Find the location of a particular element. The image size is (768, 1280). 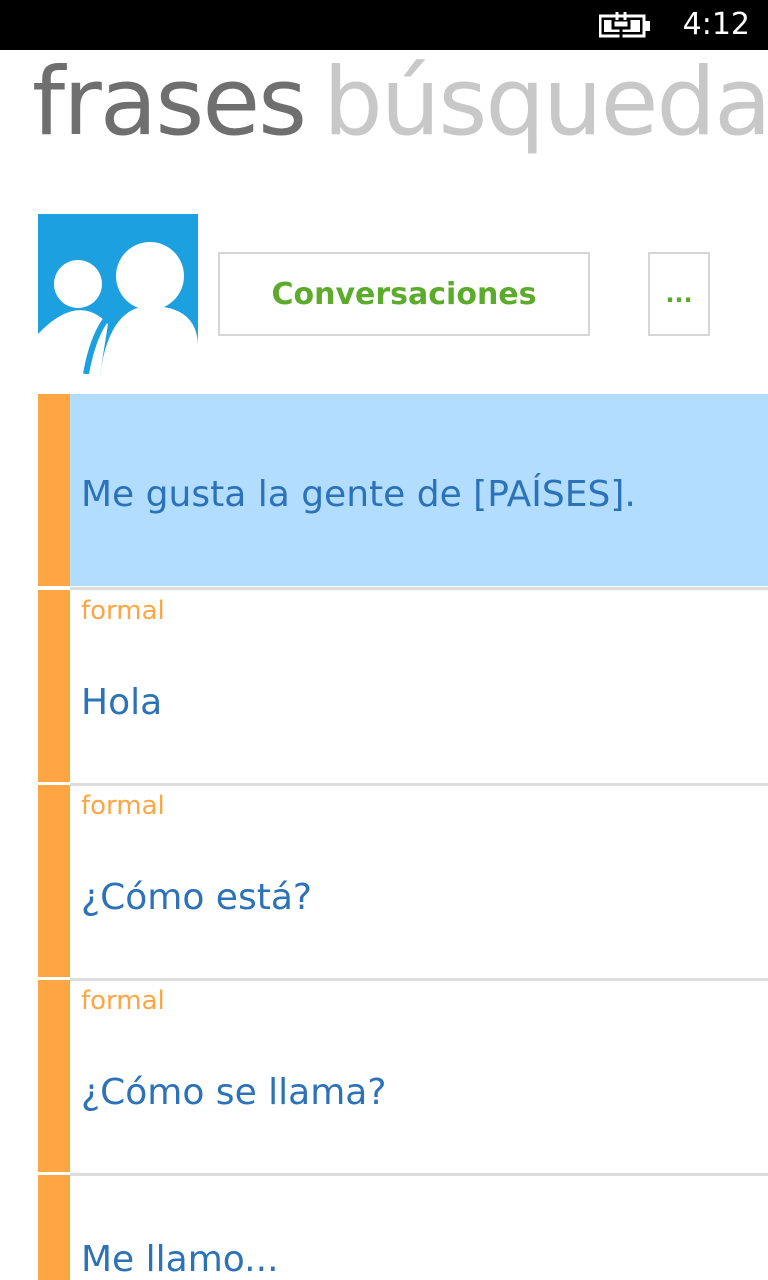

phrase-text: ¿Cómo está? is located at coordinates (196, 897).